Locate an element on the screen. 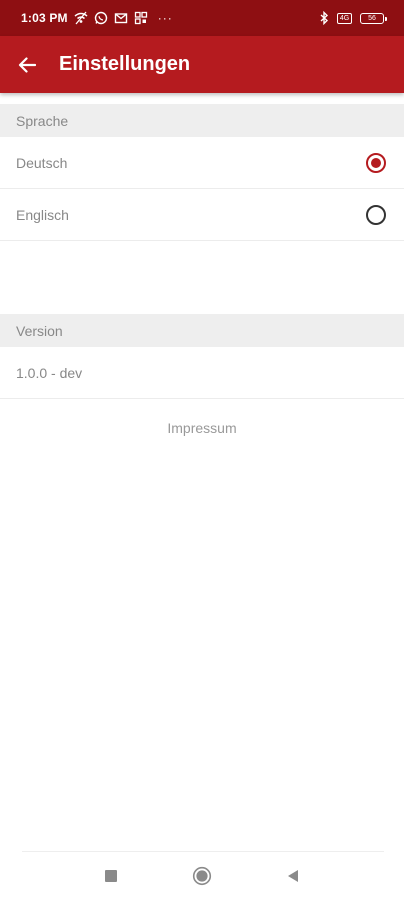 This screenshot has width=404, height=900. system-nav-bar is located at coordinates (202, 876).